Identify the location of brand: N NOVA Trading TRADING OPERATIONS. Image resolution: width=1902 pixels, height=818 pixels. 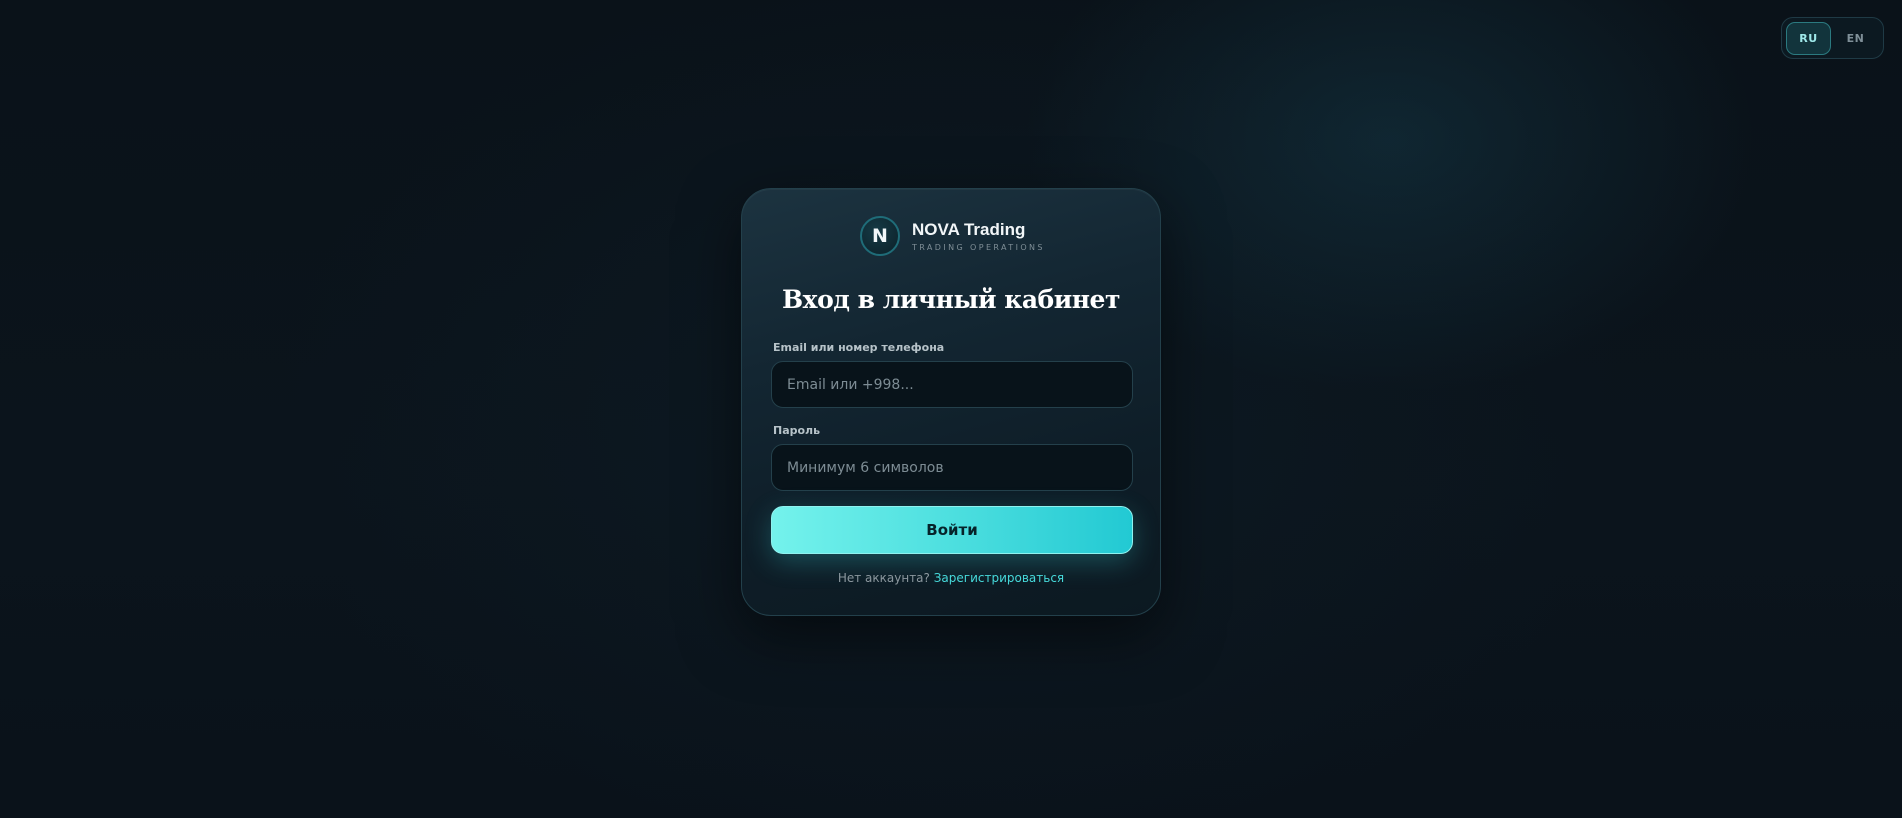
(952, 236).